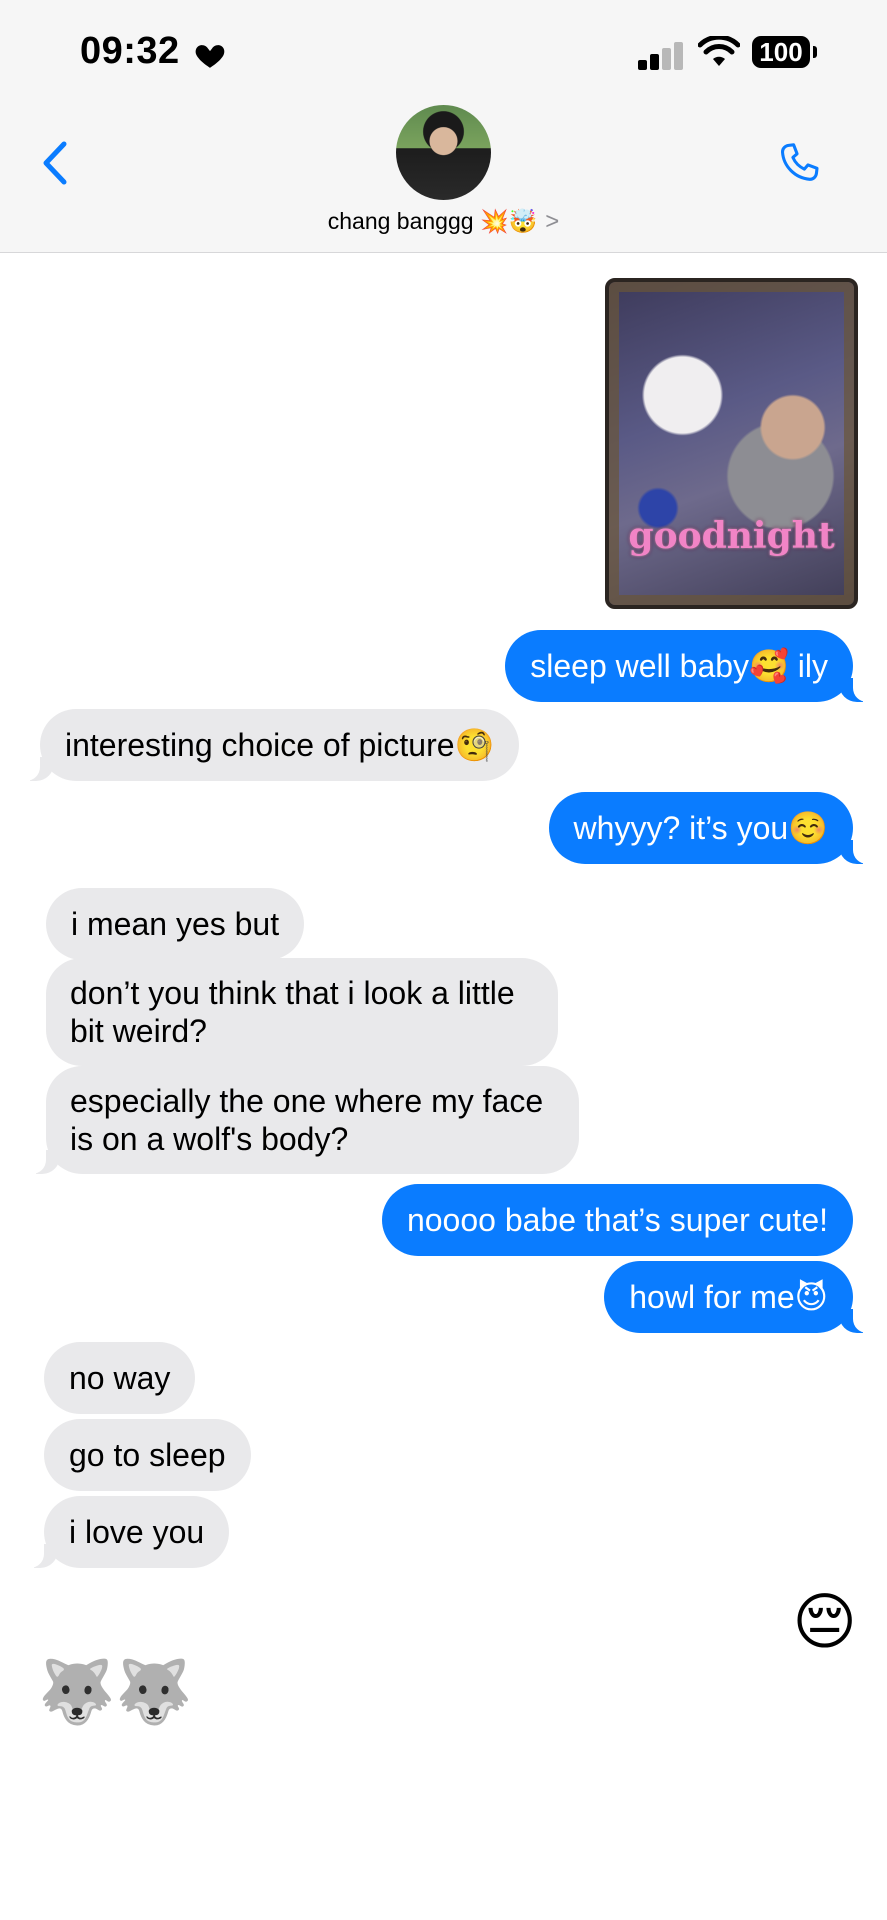 This screenshot has height=1920, width=887. I want to click on message-bubble-received: interesting choice of picture🧐, so click(266, 745).